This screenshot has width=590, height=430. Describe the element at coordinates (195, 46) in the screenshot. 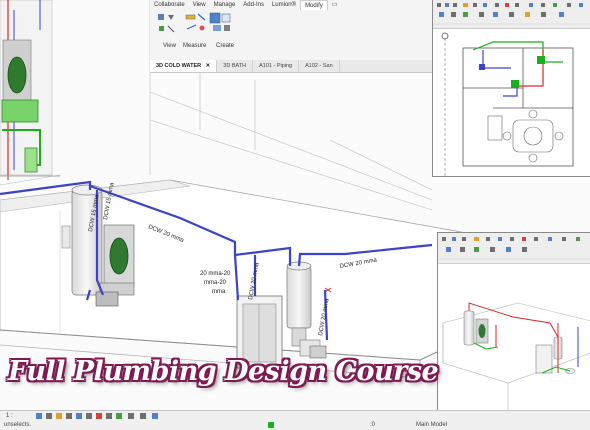

I see `ribbon-group-measure: Measure` at that location.